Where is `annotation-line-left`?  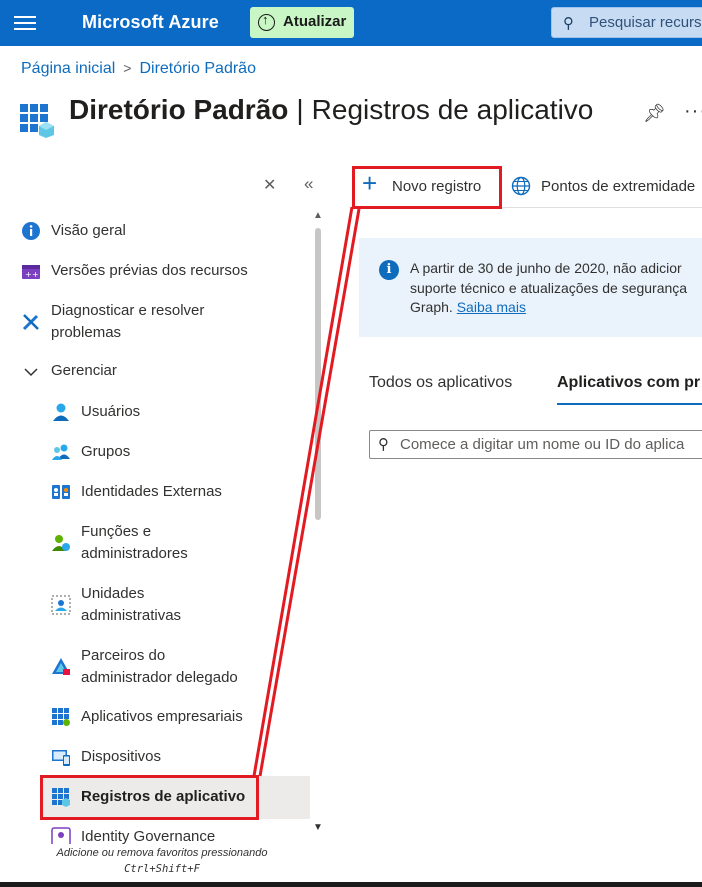 annotation-line-left is located at coordinates (303, 491).